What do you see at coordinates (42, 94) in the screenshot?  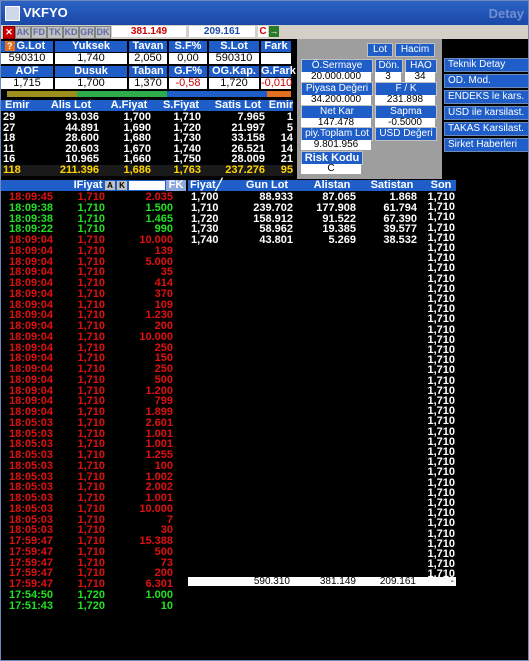 I see `range-bar-low` at bounding box center [42, 94].